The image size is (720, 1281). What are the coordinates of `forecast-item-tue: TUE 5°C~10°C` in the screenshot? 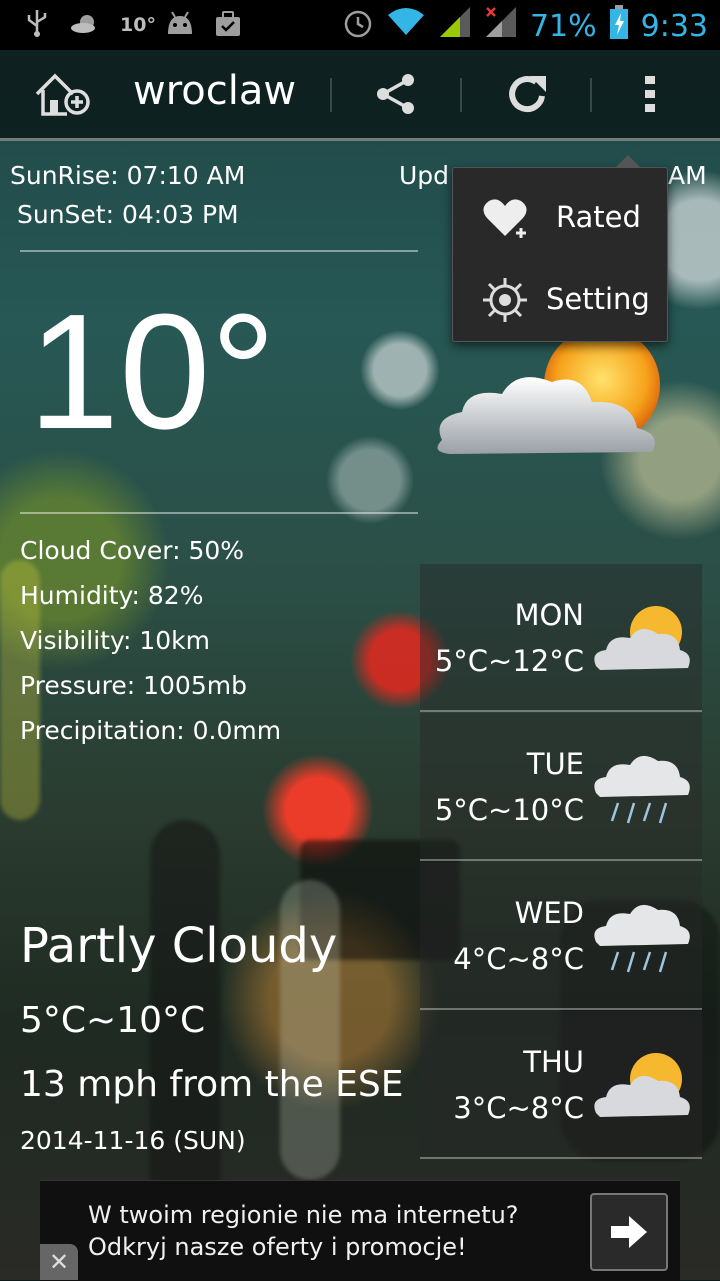 It's located at (561, 787).